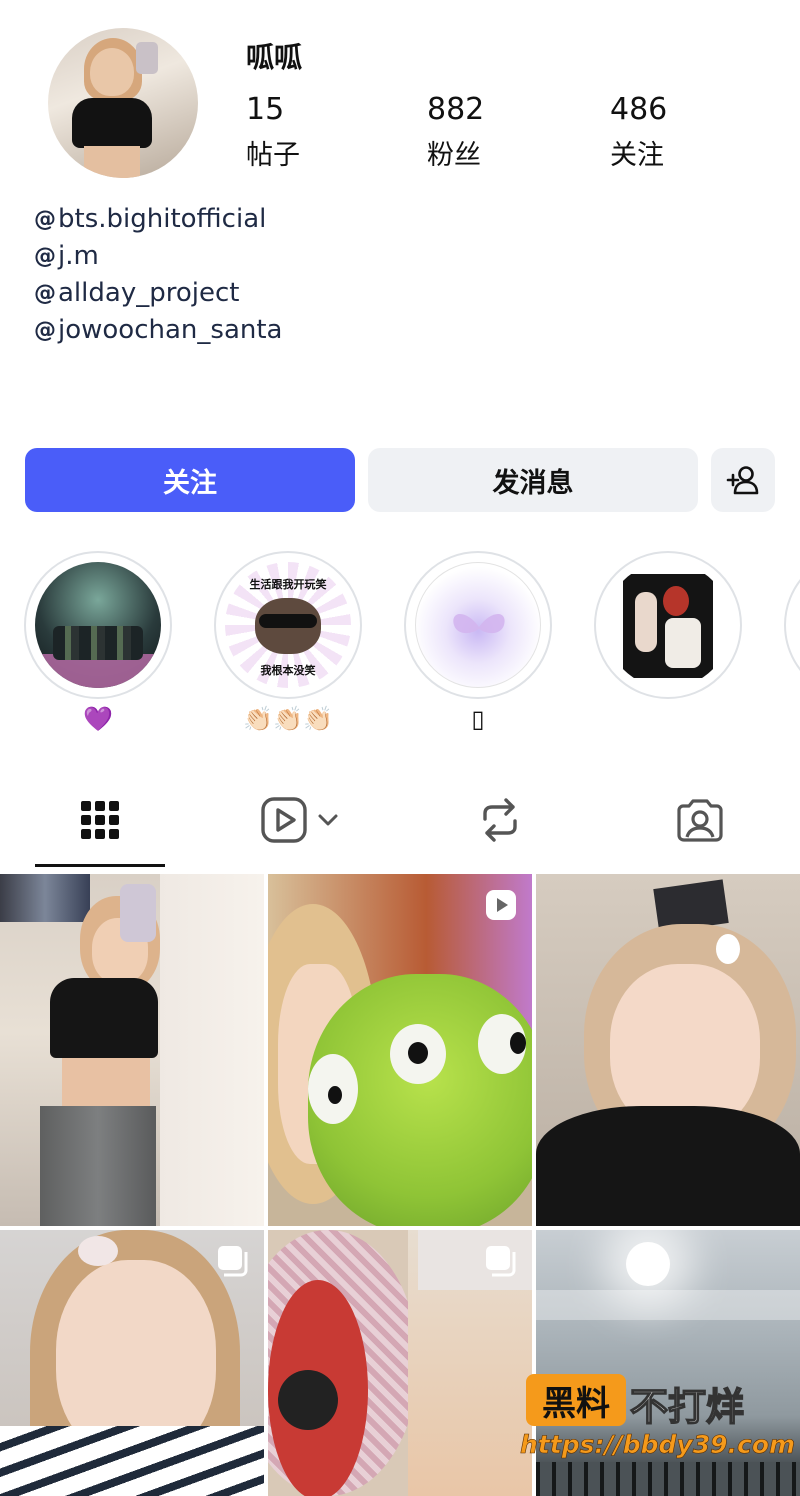 The height and width of the screenshot is (1496, 800). I want to click on highlight-label: ▯, so click(478, 719).